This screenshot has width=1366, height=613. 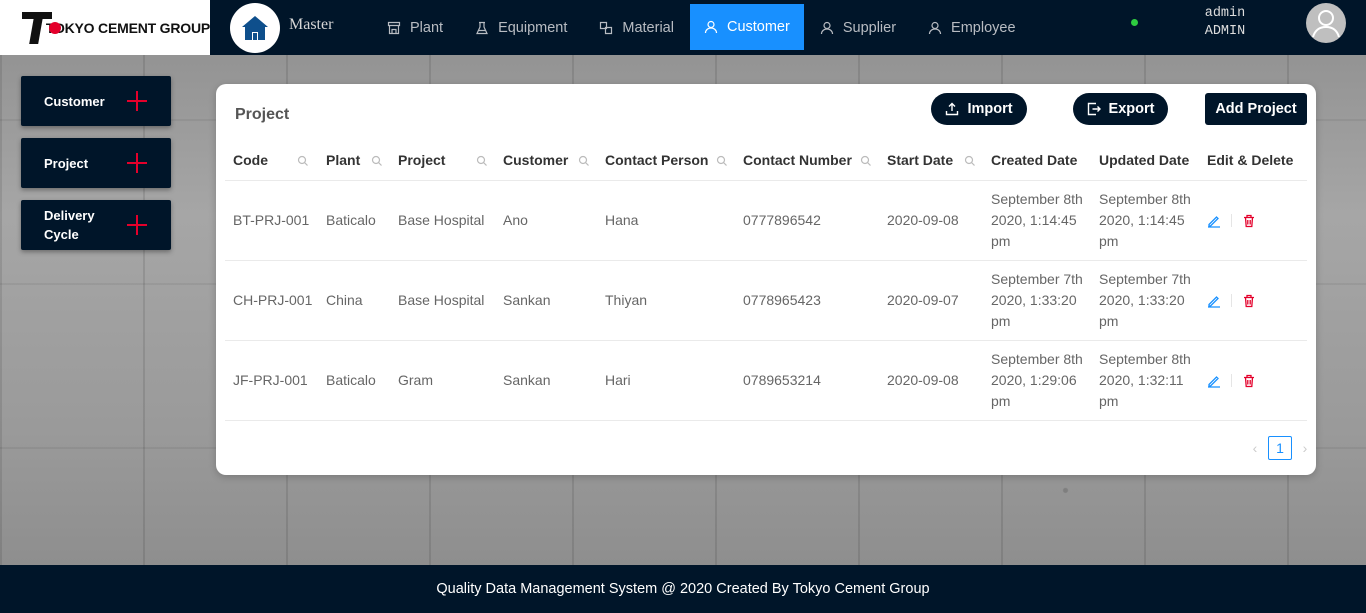 What do you see at coordinates (271, 161) in the screenshot?
I see `column-header: Code` at bounding box center [271, 161].